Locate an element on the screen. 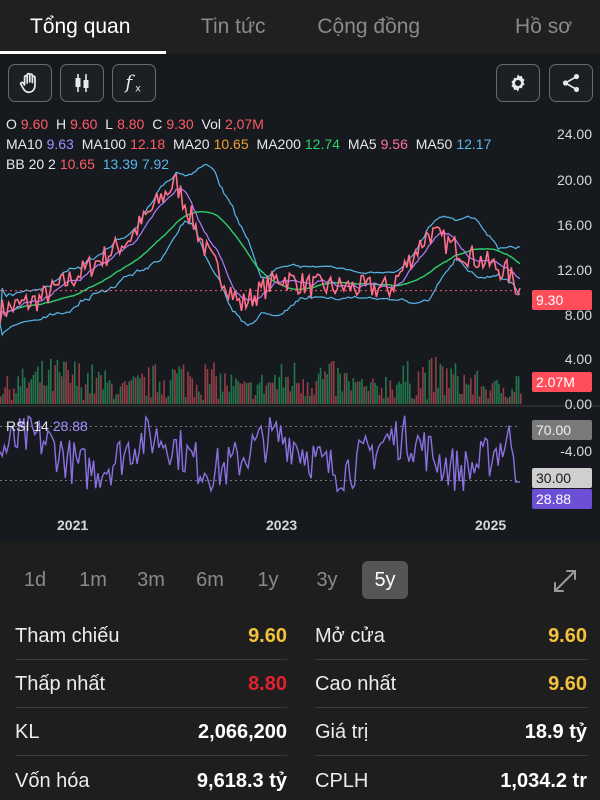 The image size is (600, 800). period-3y: 3y is located at coordinates (327, 580).